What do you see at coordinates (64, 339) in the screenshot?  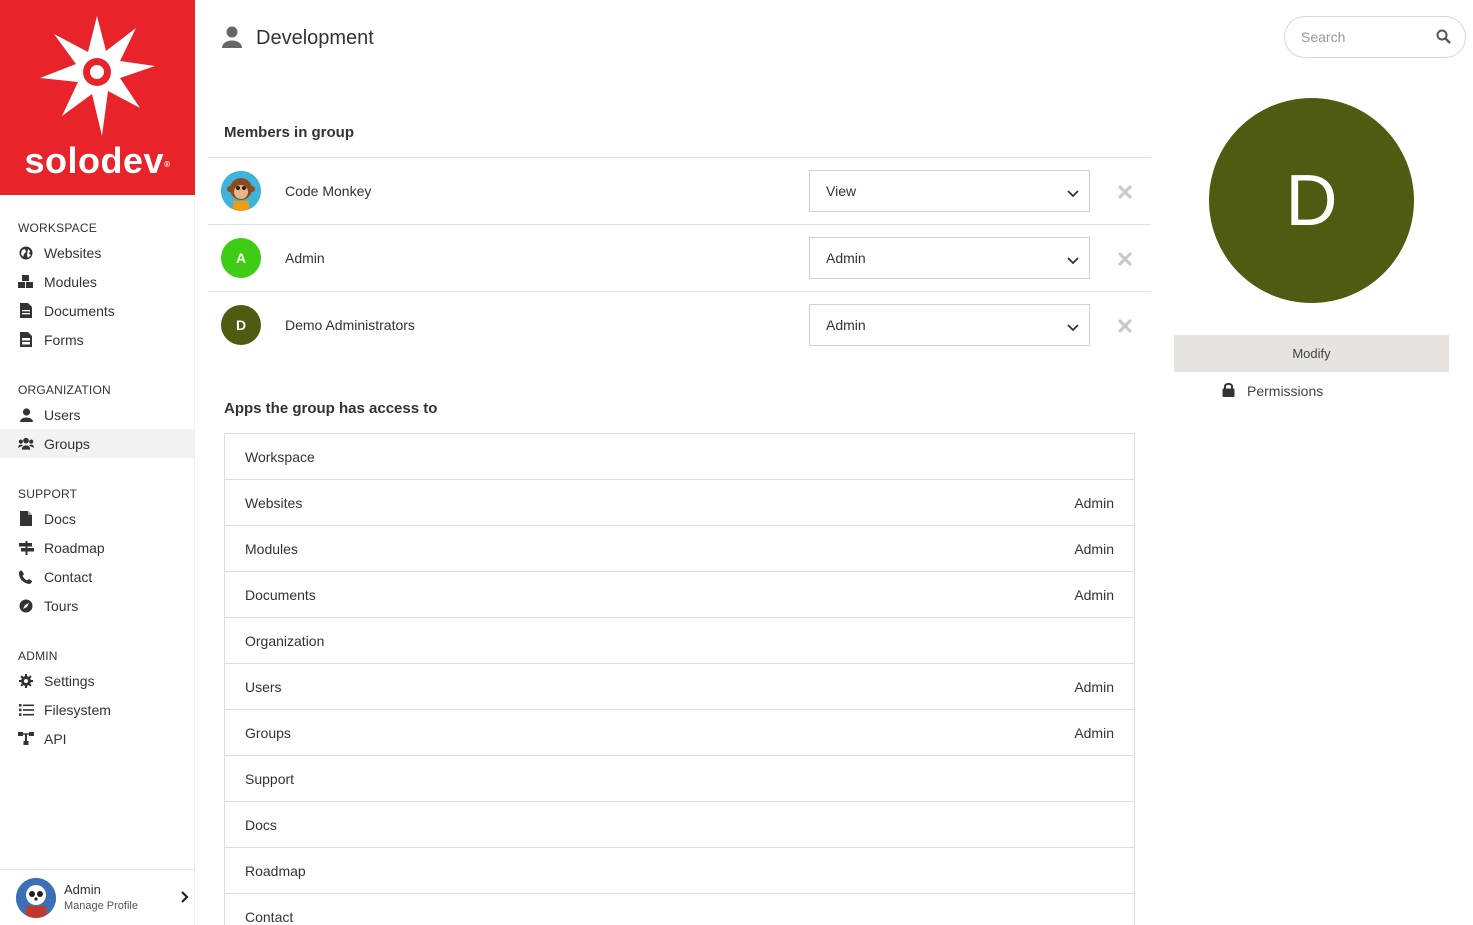 I see `sidebar-item-label: Forms` at bounding box center [64, 339].